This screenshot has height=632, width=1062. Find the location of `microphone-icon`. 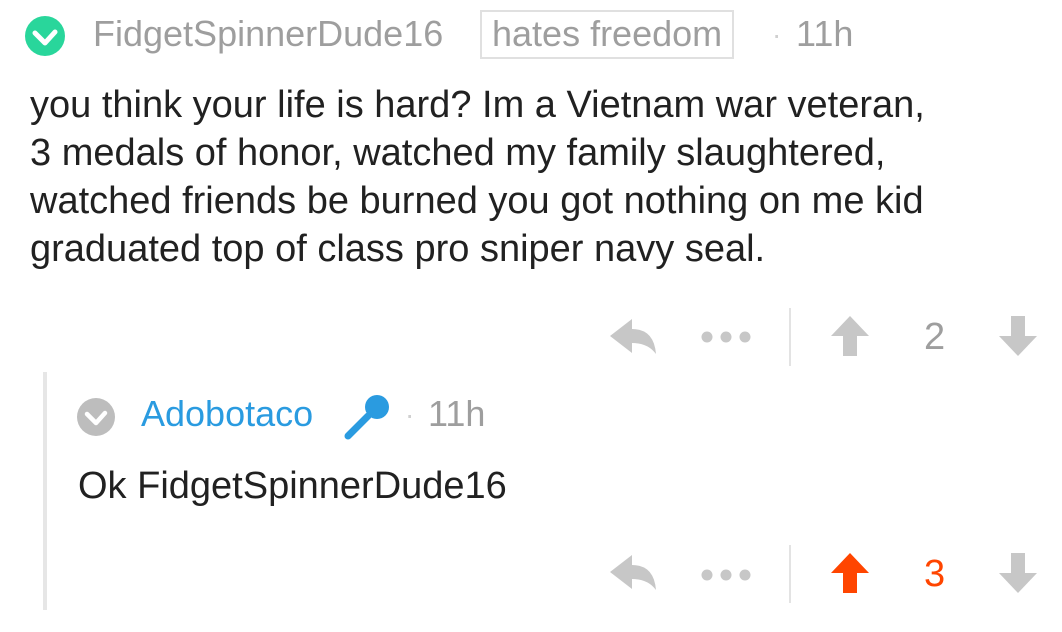

microphone-icon is located at coordinates (366, 418).